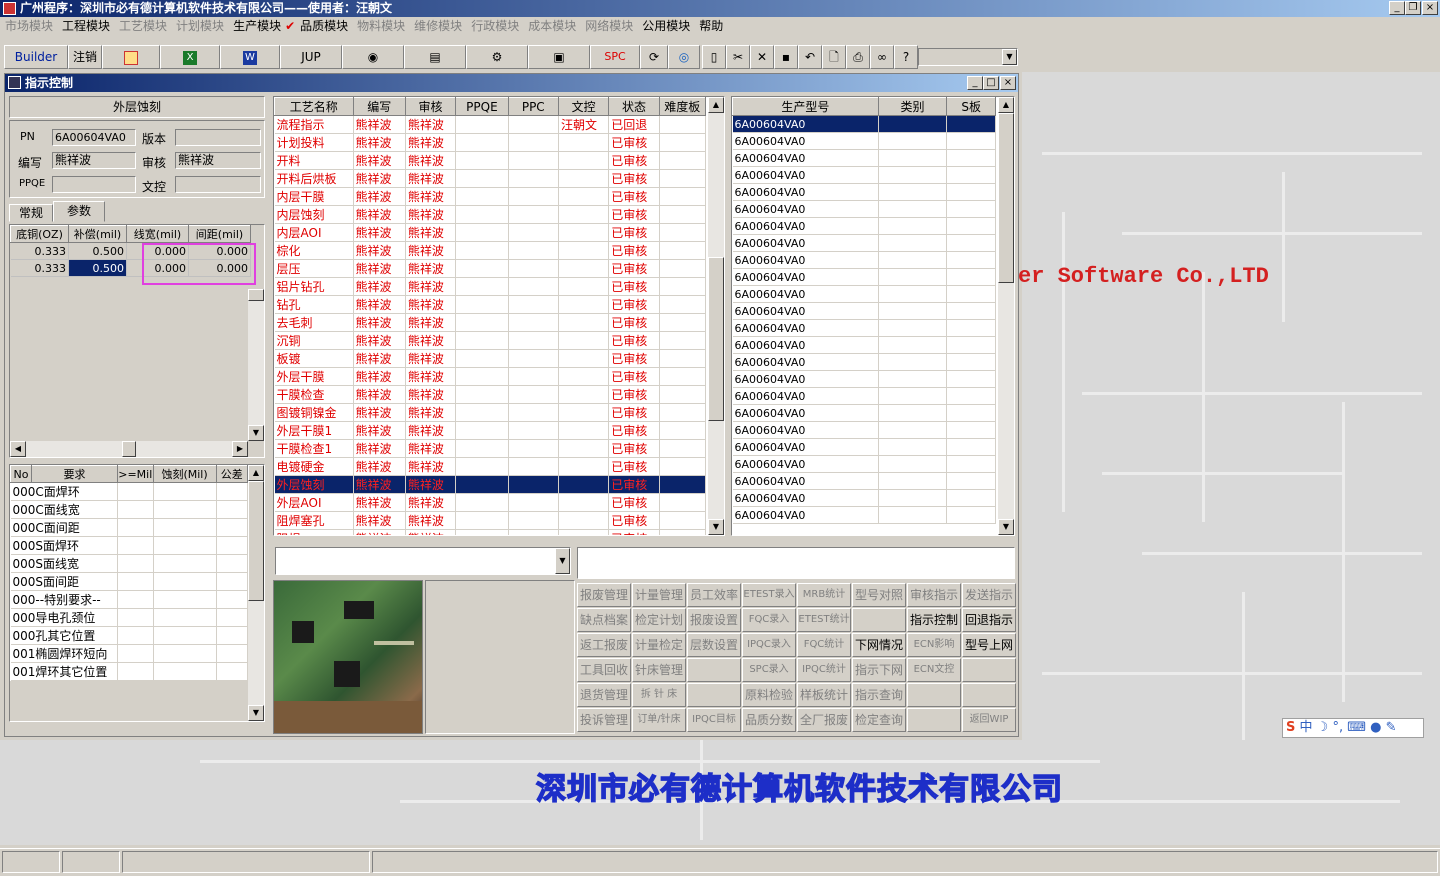  I want to click on version-field, so click(218, 137).